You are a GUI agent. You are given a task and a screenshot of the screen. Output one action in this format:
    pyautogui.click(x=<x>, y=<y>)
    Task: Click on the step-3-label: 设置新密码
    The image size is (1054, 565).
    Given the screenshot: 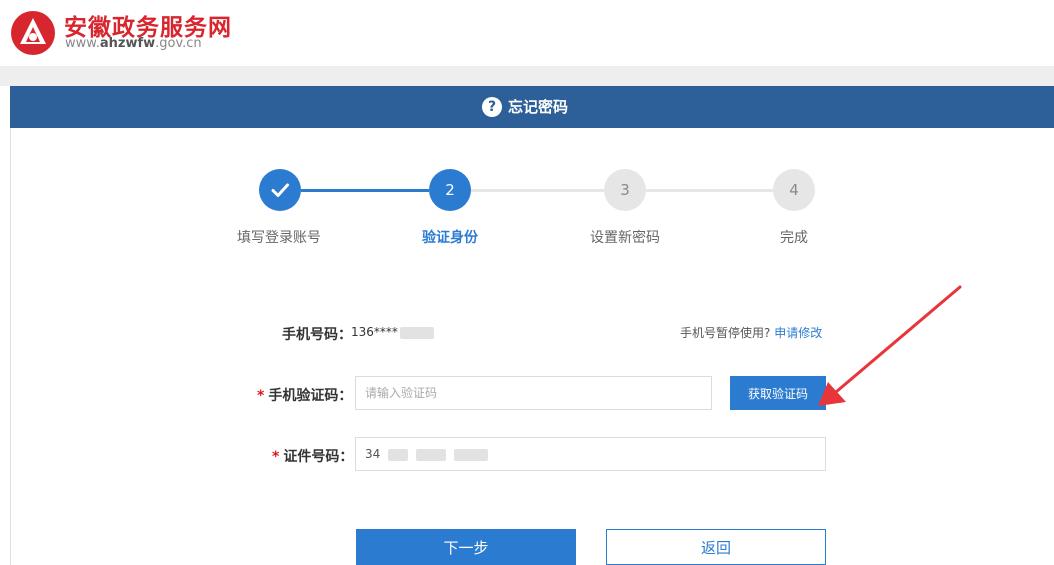 What is the action you would take?
    pyautogui.click(x=625, y=238)
    